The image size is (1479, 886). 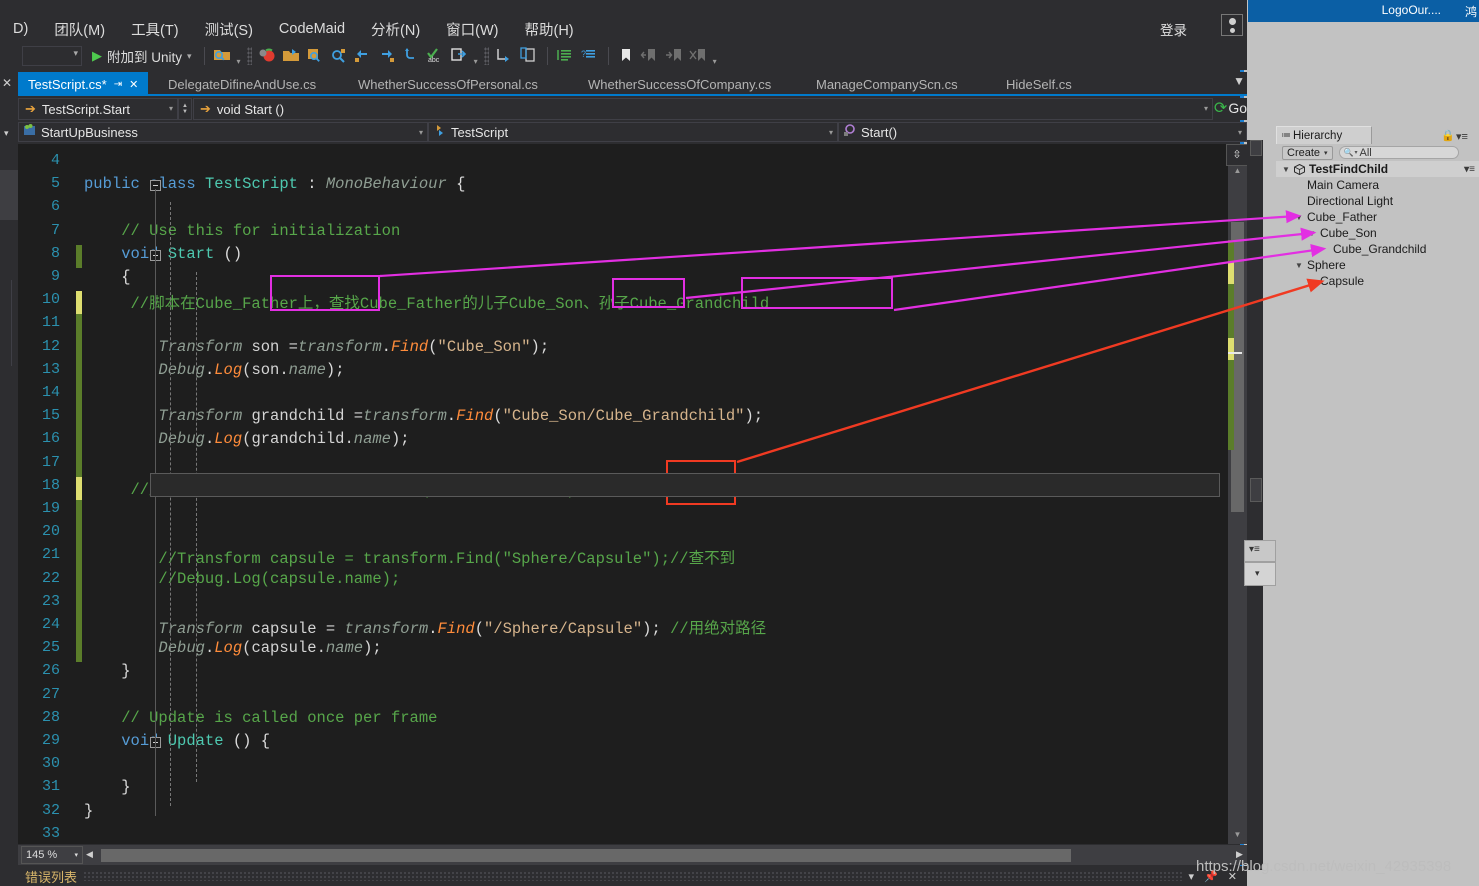 I want to click on hierarchy-item-directional-light: Directional Light, so click(x=1377, y=201).